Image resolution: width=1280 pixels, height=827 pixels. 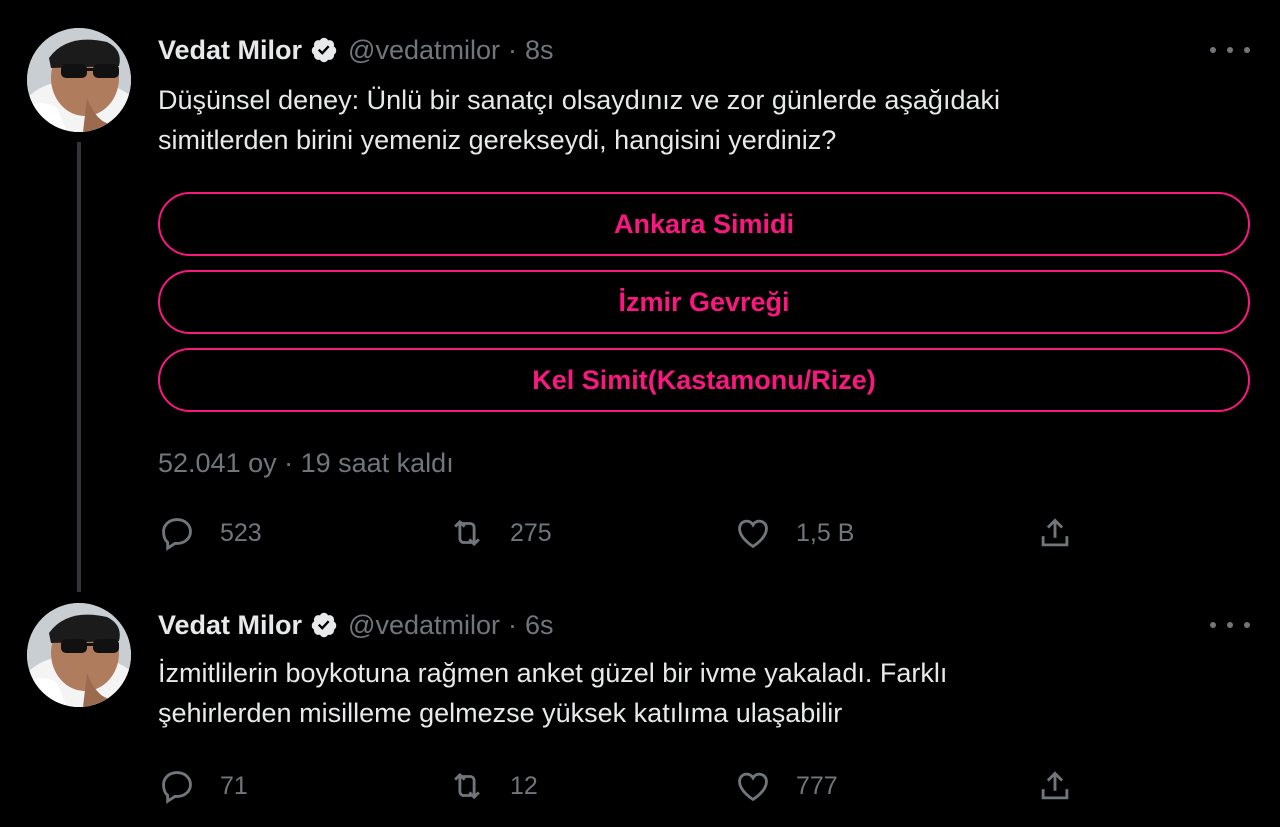 I want to click on like-count: 1,5 B, so click(x=825, y=532).